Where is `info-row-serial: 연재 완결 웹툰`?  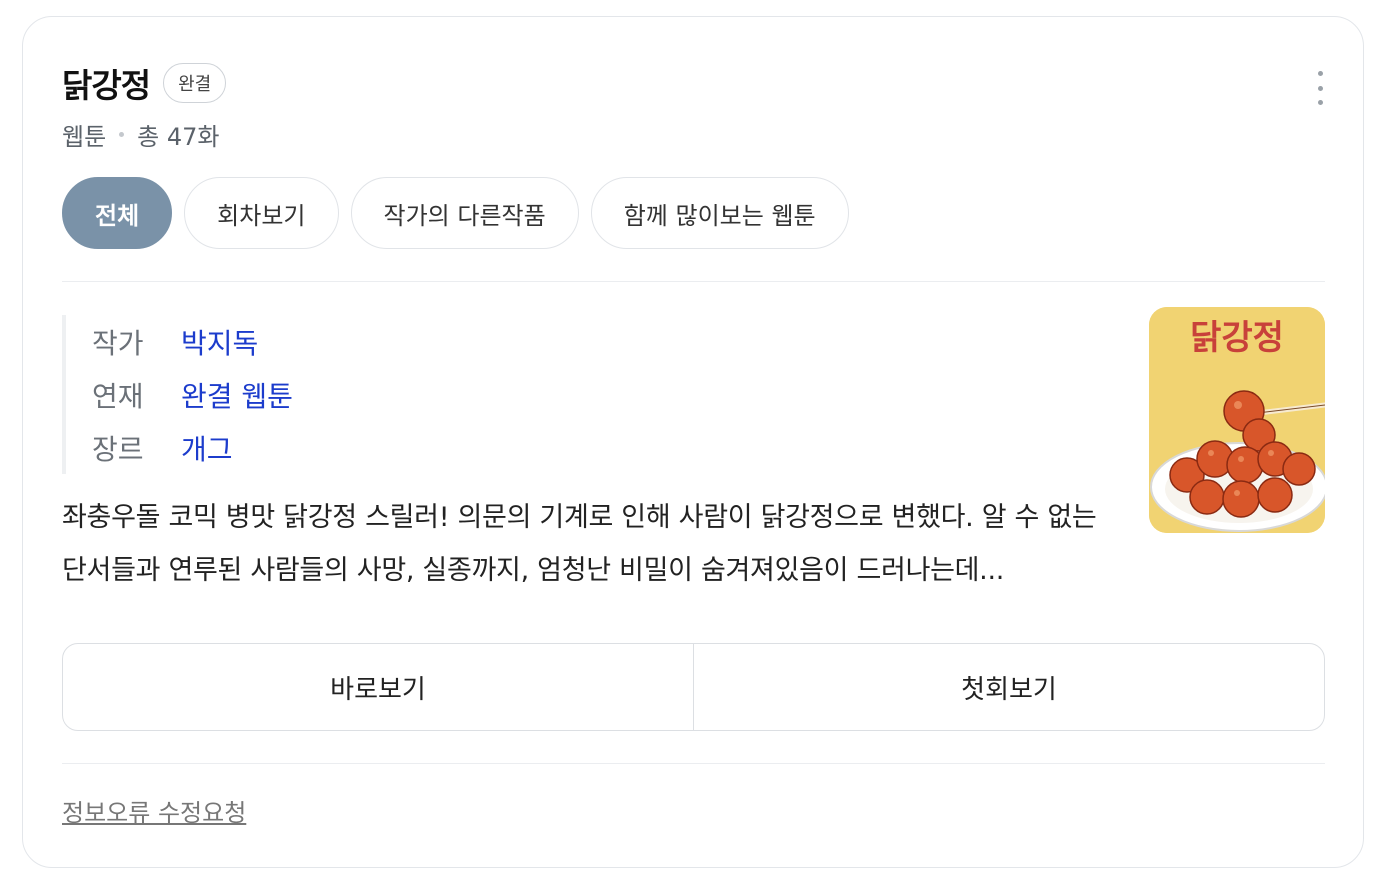
info-row-serial: 연재 완결 웹툰 is located at coordinates (192, 394).